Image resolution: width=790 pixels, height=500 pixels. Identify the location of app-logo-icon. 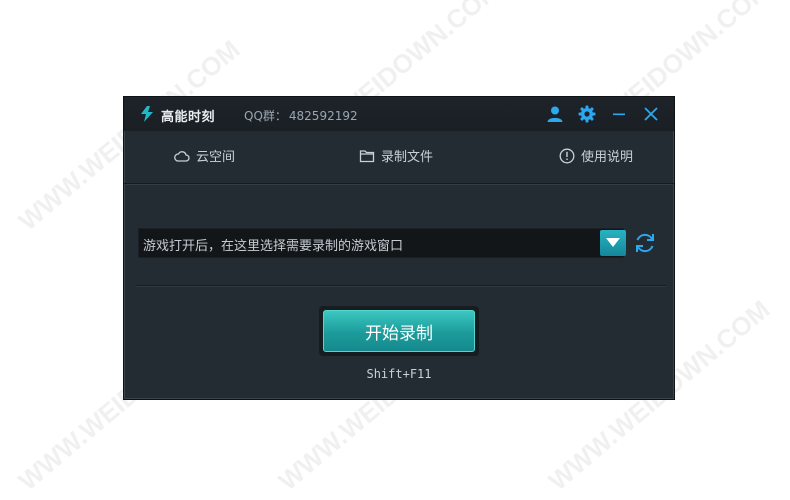
(147, 114).